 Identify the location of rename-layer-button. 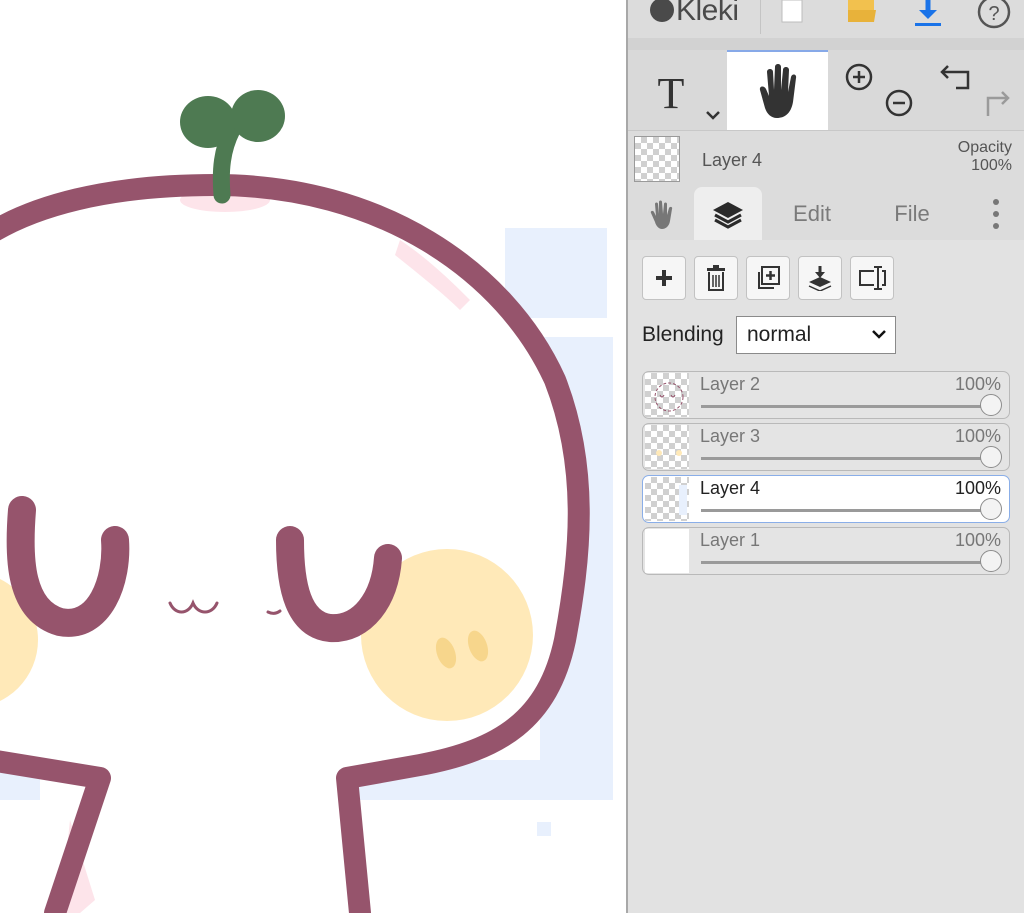
(872, 278).